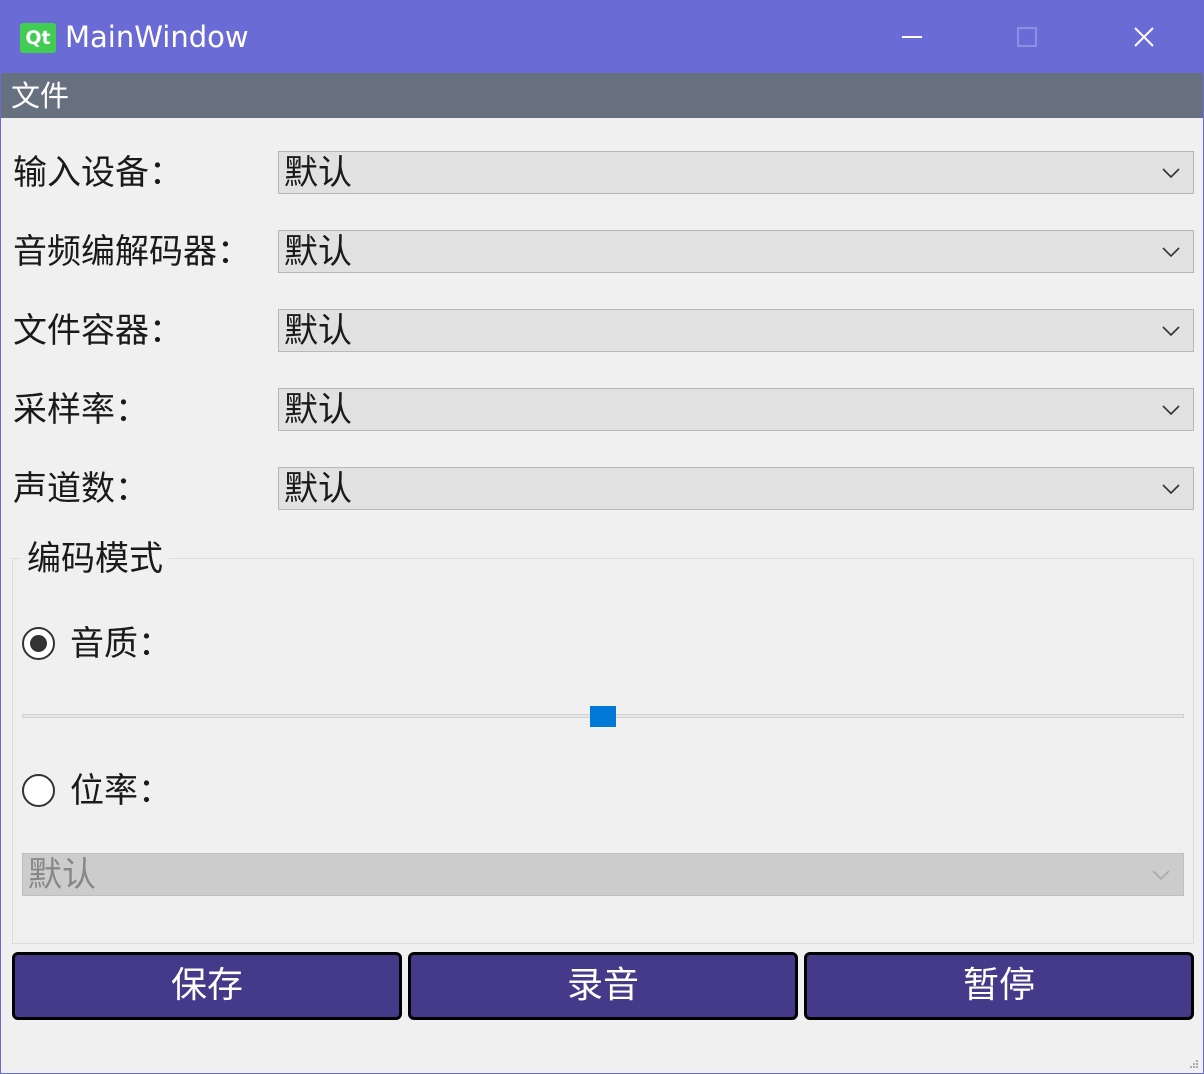 The image size is (1204, 1074). What do you see at coordinates (736, 330) in the screenshot?
I see `file-container-combo: 默认` at bounding box center [736, 330].